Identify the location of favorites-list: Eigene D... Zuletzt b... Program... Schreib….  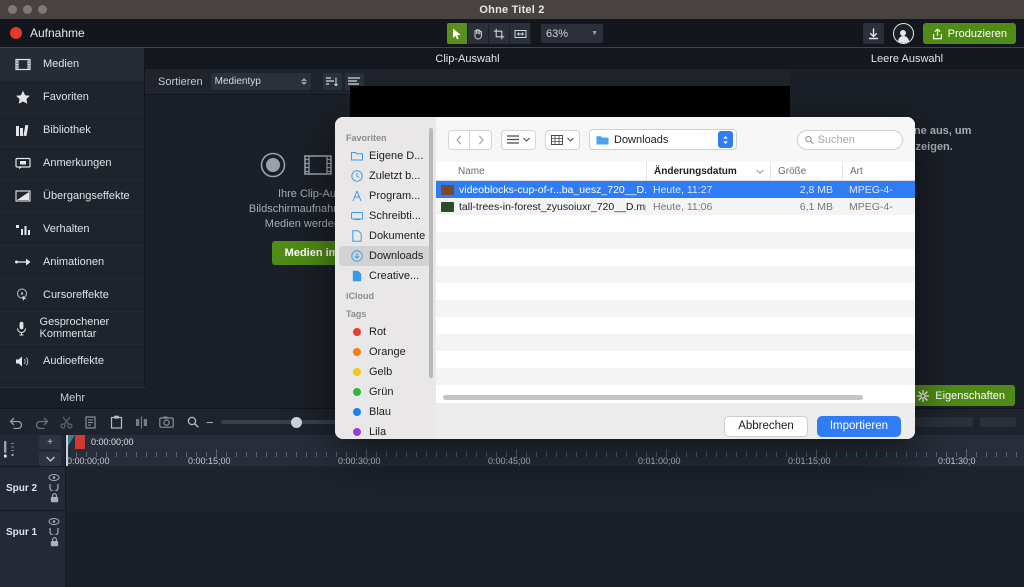
(385, 216).